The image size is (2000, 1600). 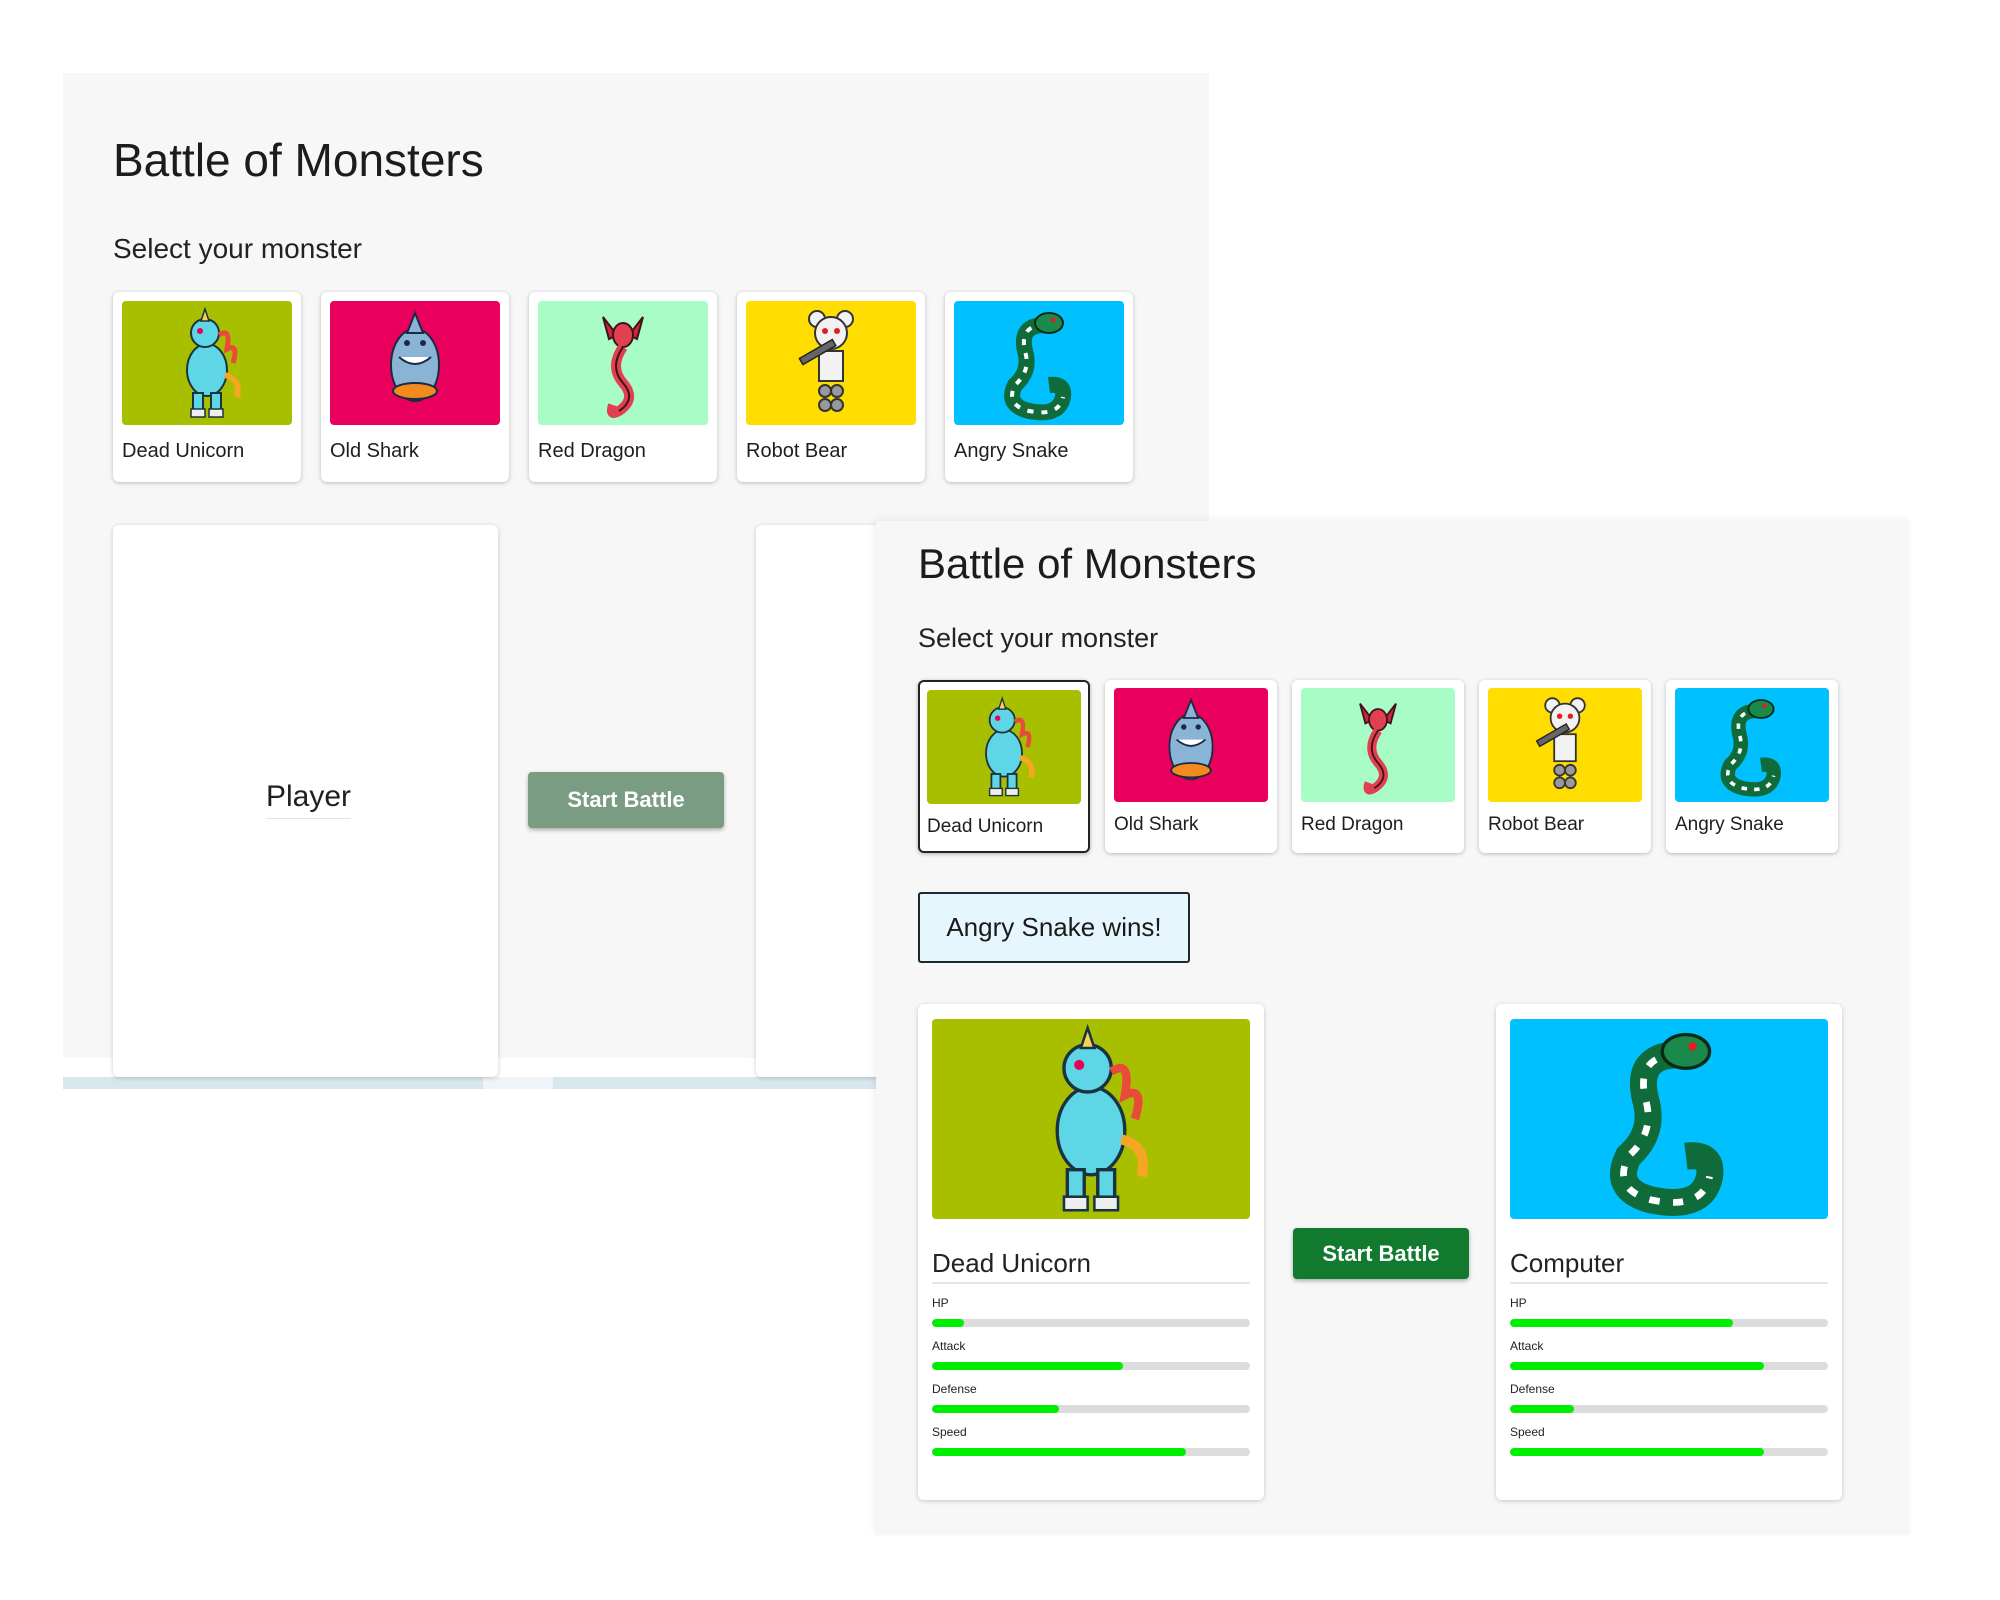 I want to click on computer-fighter-name: Computer, so click(x=1567, y=1263).